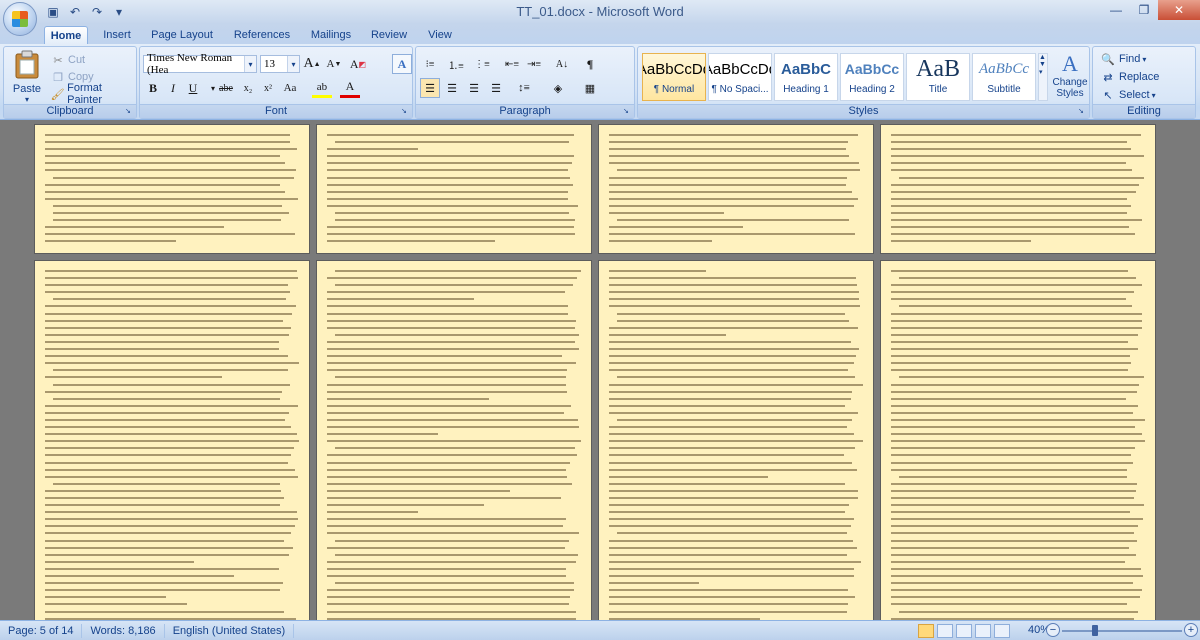  Describe the element at coordinates (1144, 10) in the screenshot. I see `maximize-button: ❐` at that location.